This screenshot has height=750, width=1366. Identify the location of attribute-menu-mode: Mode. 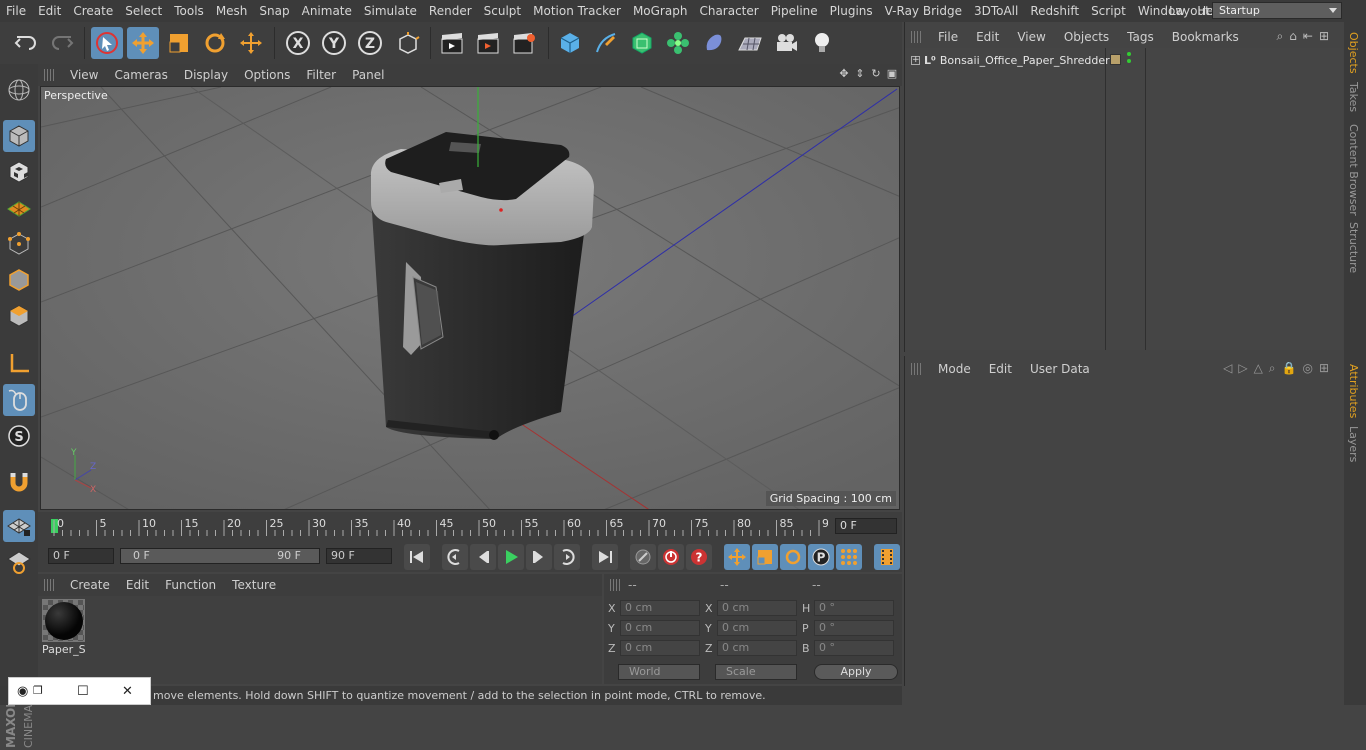
(954, 369).